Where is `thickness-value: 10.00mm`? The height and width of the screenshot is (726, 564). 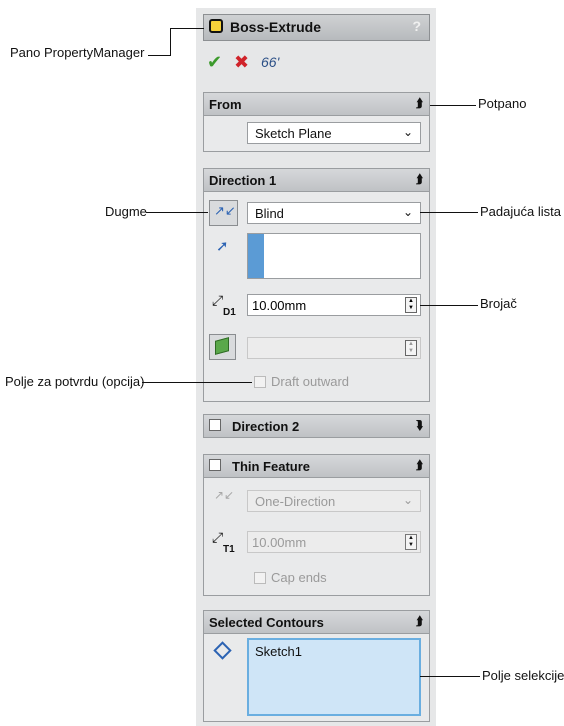
thickness-value: 10.00mm is located at coordinates (279, 542).